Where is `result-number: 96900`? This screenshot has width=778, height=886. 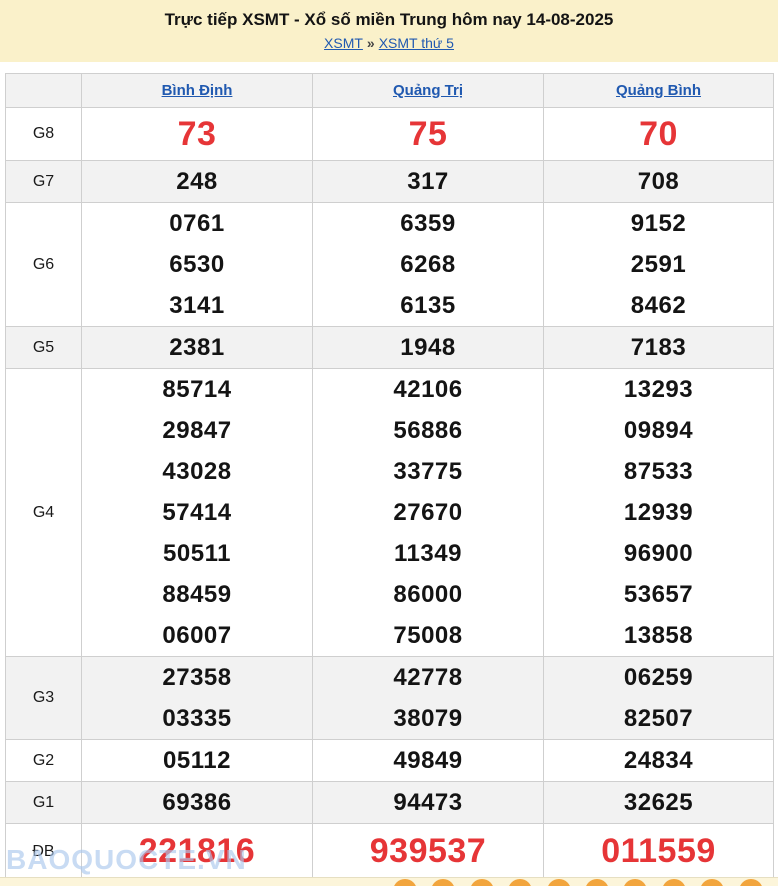 result-number: 96900 is located at coordinates (658, 553).